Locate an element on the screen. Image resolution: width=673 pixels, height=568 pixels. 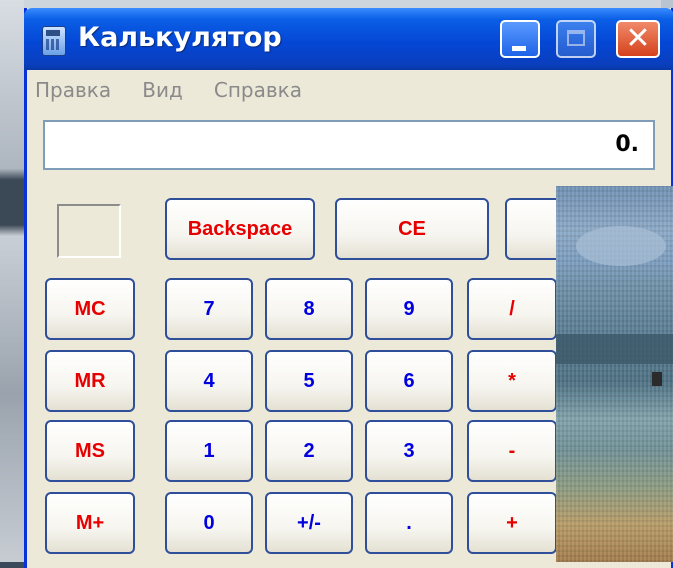
subtract-button: - is located at coordinates (512, 451).